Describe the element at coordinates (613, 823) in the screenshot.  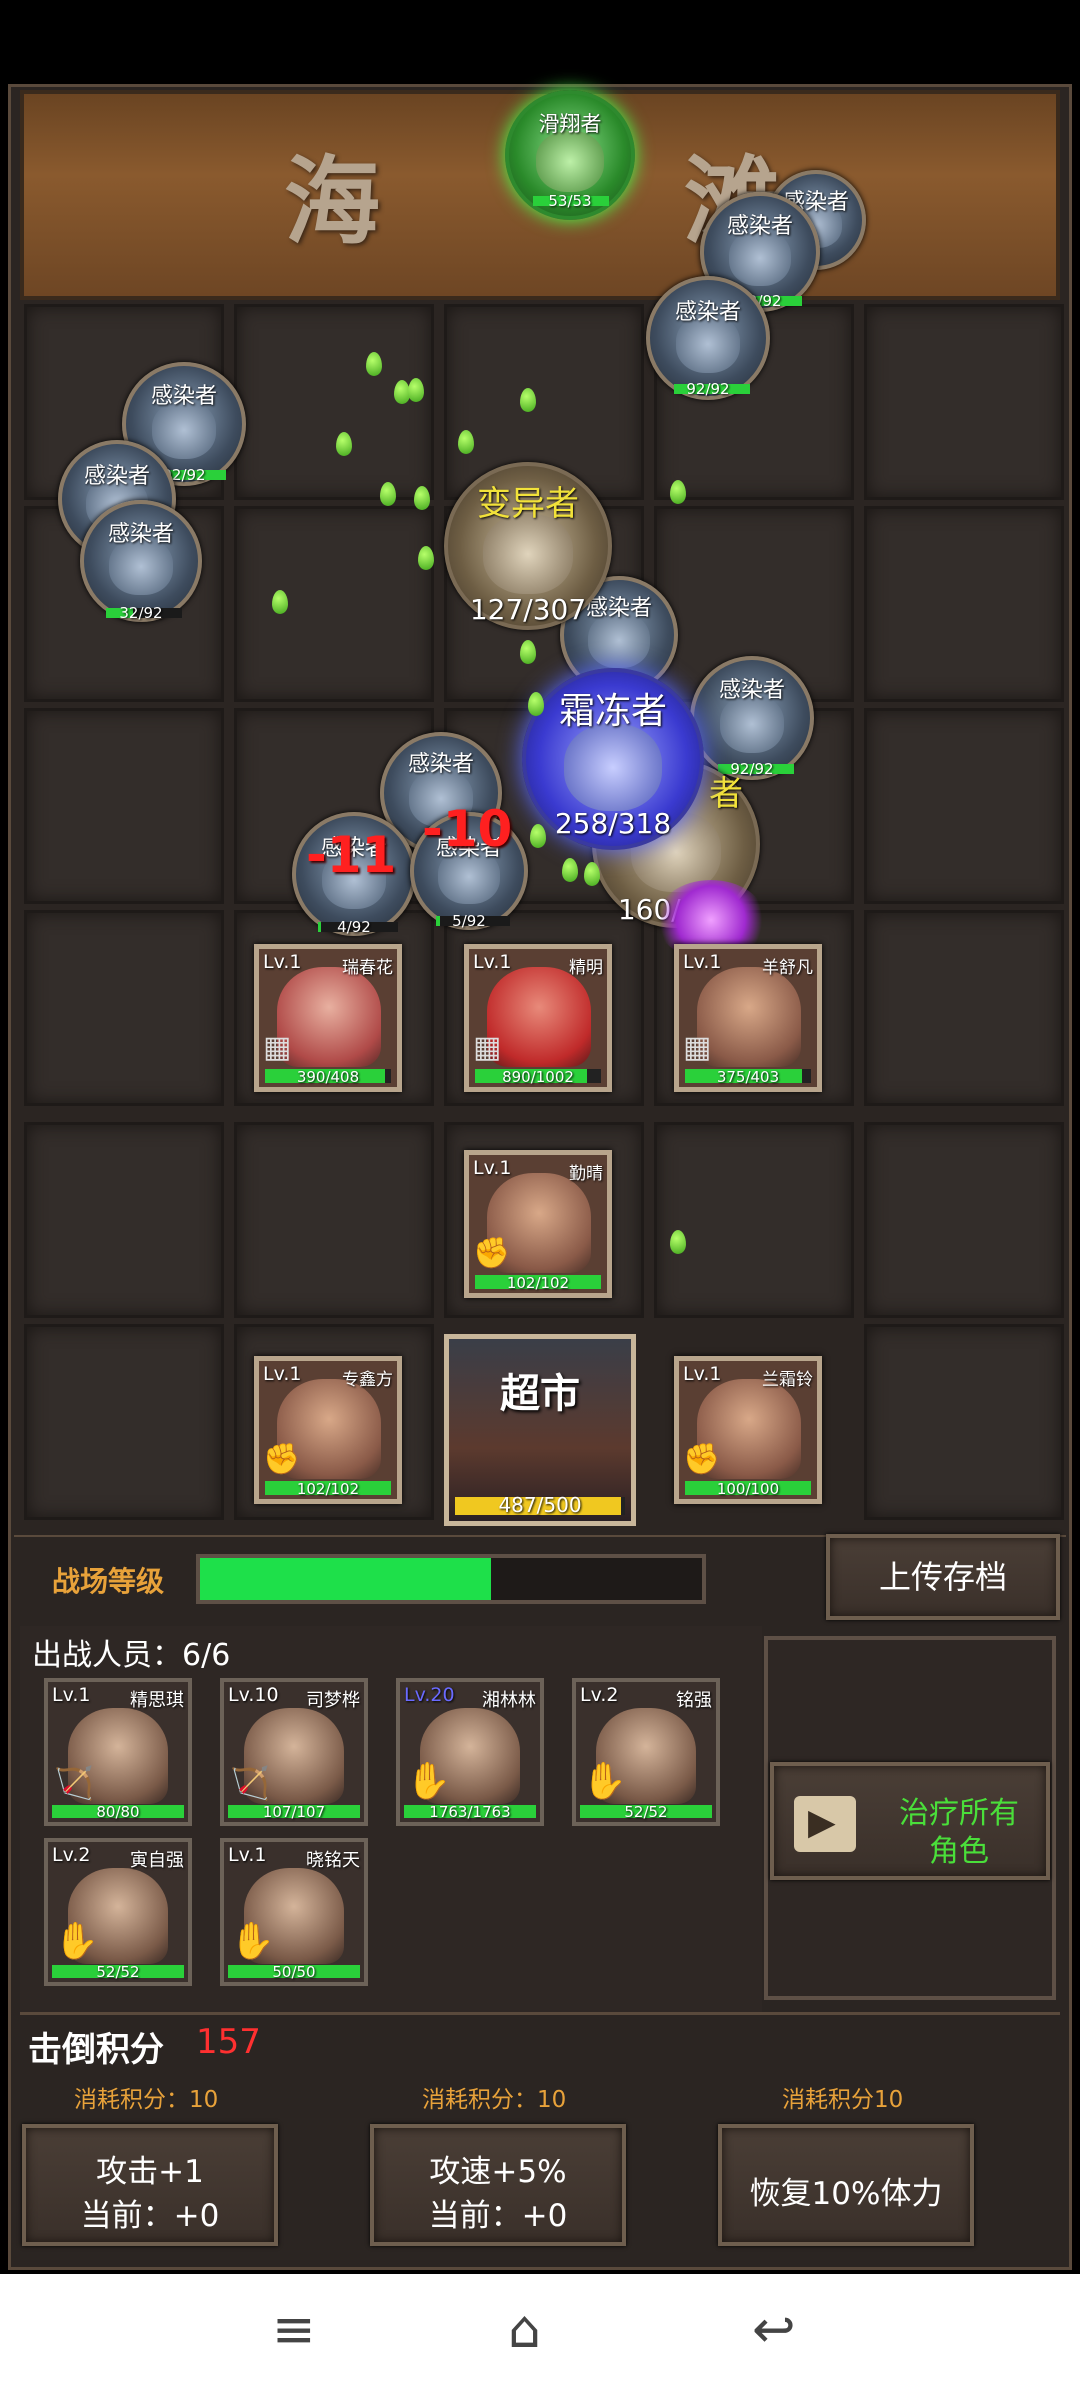
I see `enemy-hp-text: 258/318` at that location.